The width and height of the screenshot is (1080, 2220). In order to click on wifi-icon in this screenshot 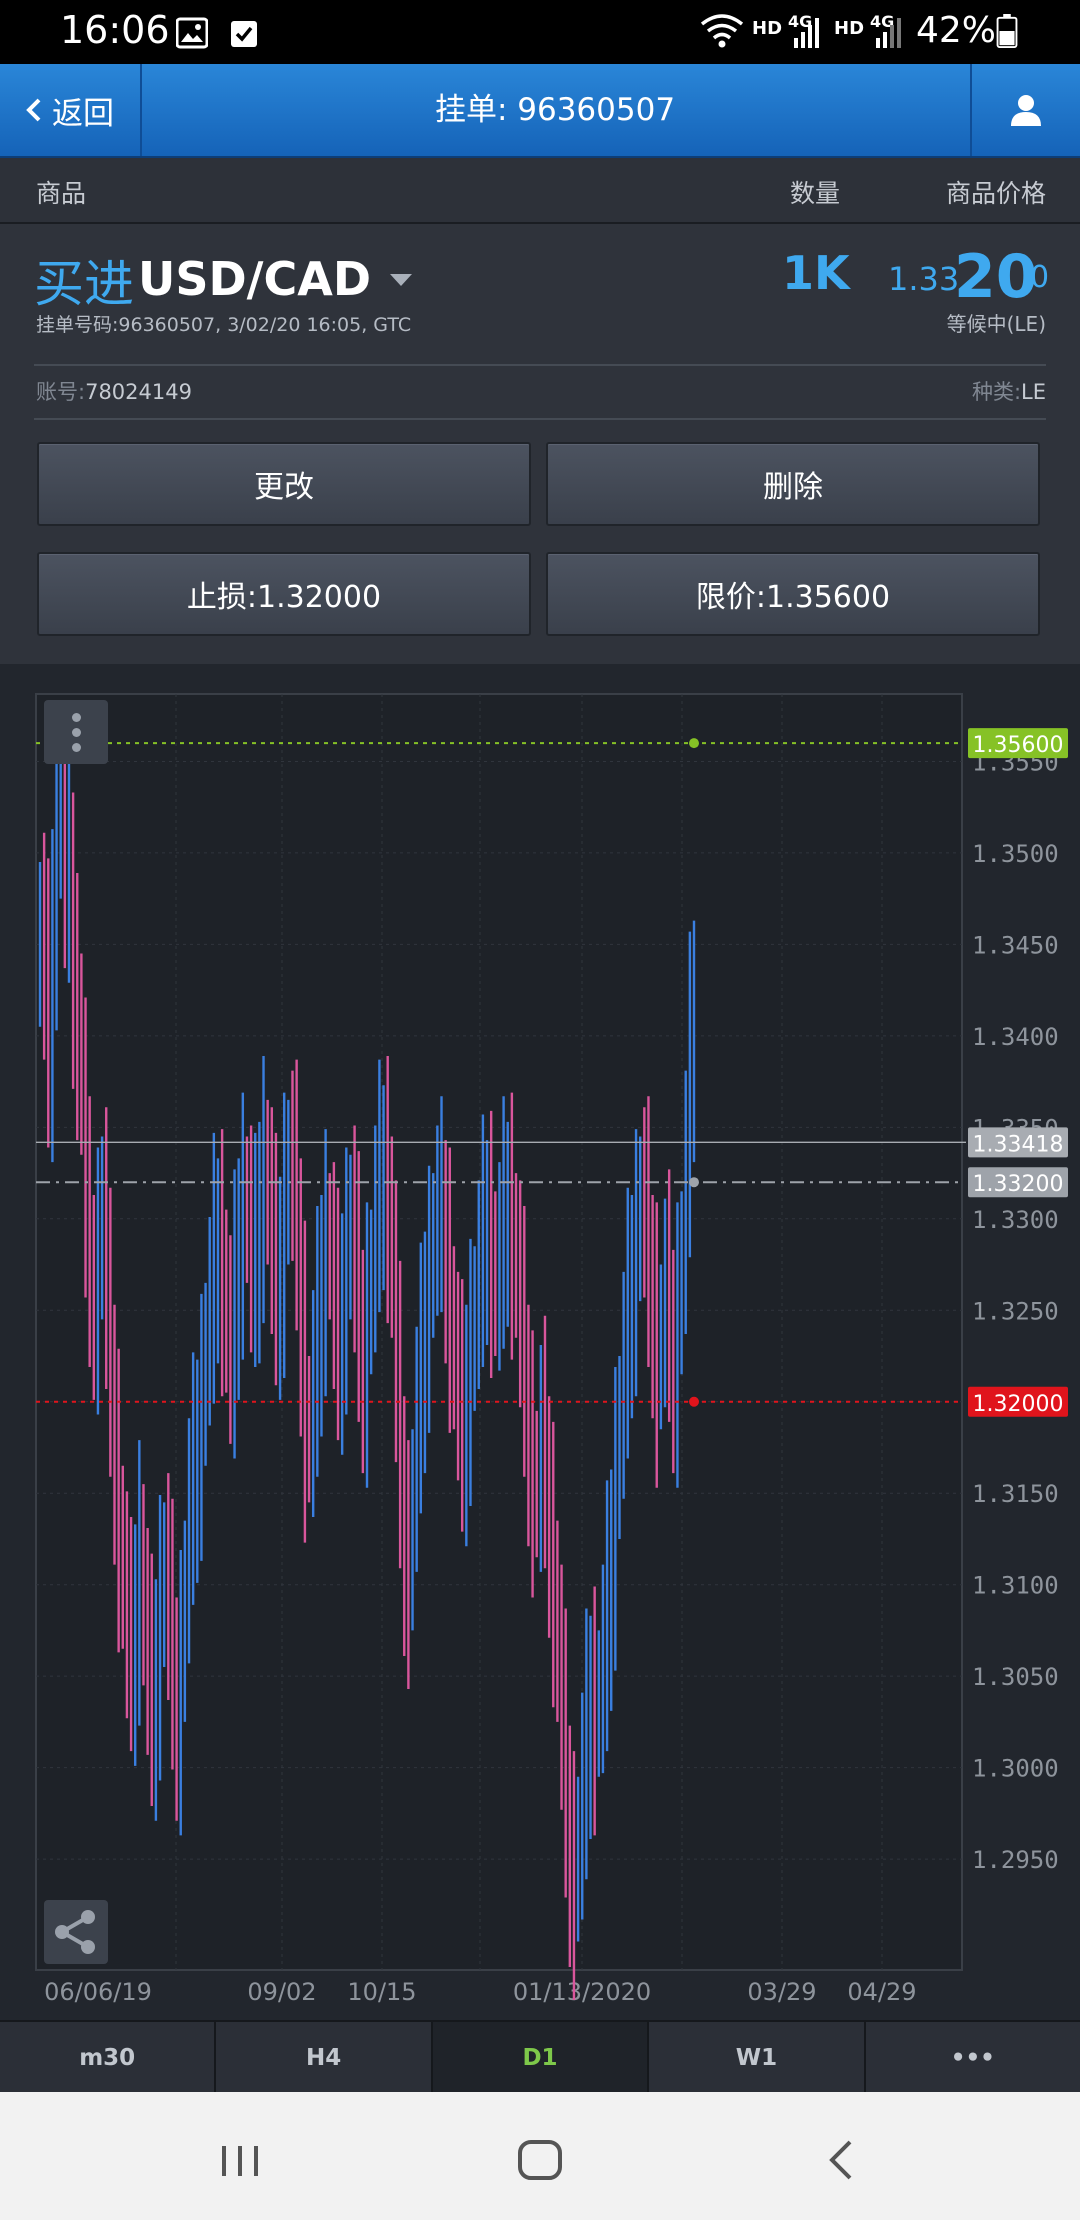, I will do `click(722, 31)`.